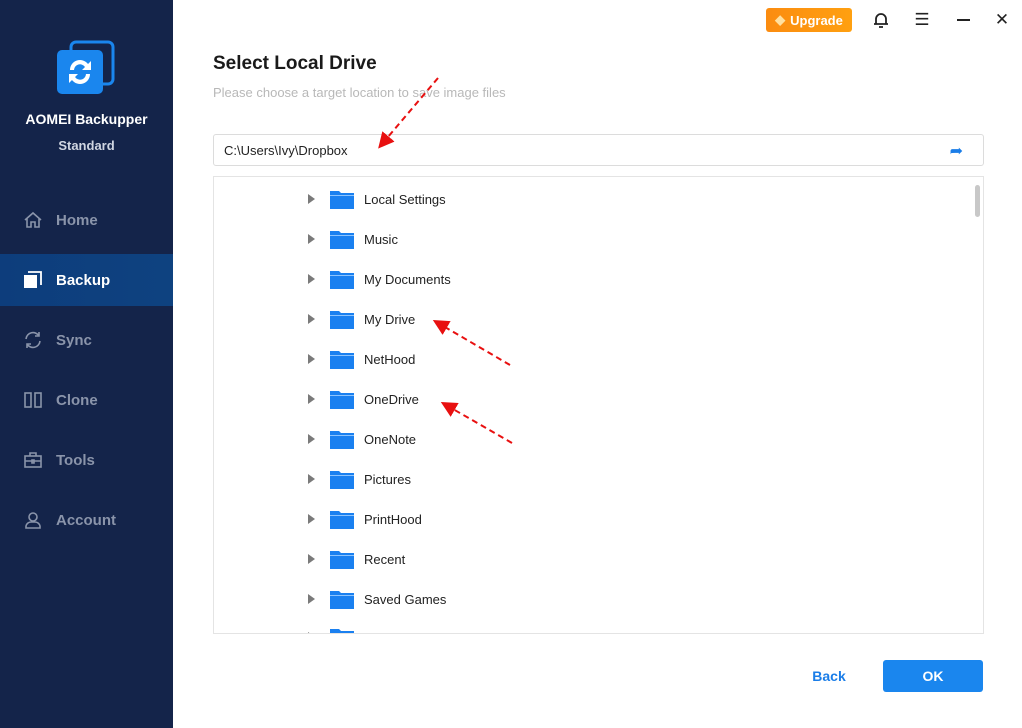 The height and width of the screenshot is (728, 1022). I want to click on folder-row: Pictures, so click(359, 479).